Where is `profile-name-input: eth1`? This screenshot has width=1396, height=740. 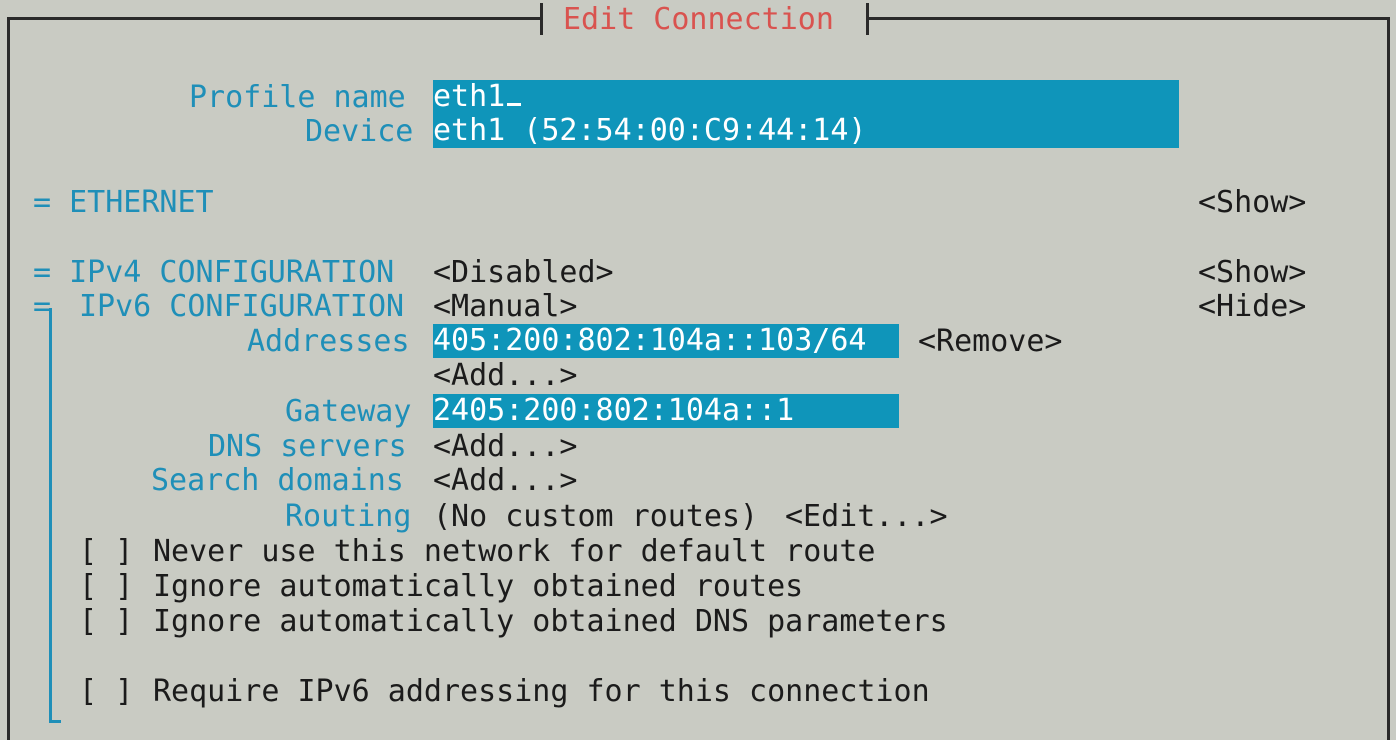
profile-name-input: eth1 is located at coordinates (806, 97).